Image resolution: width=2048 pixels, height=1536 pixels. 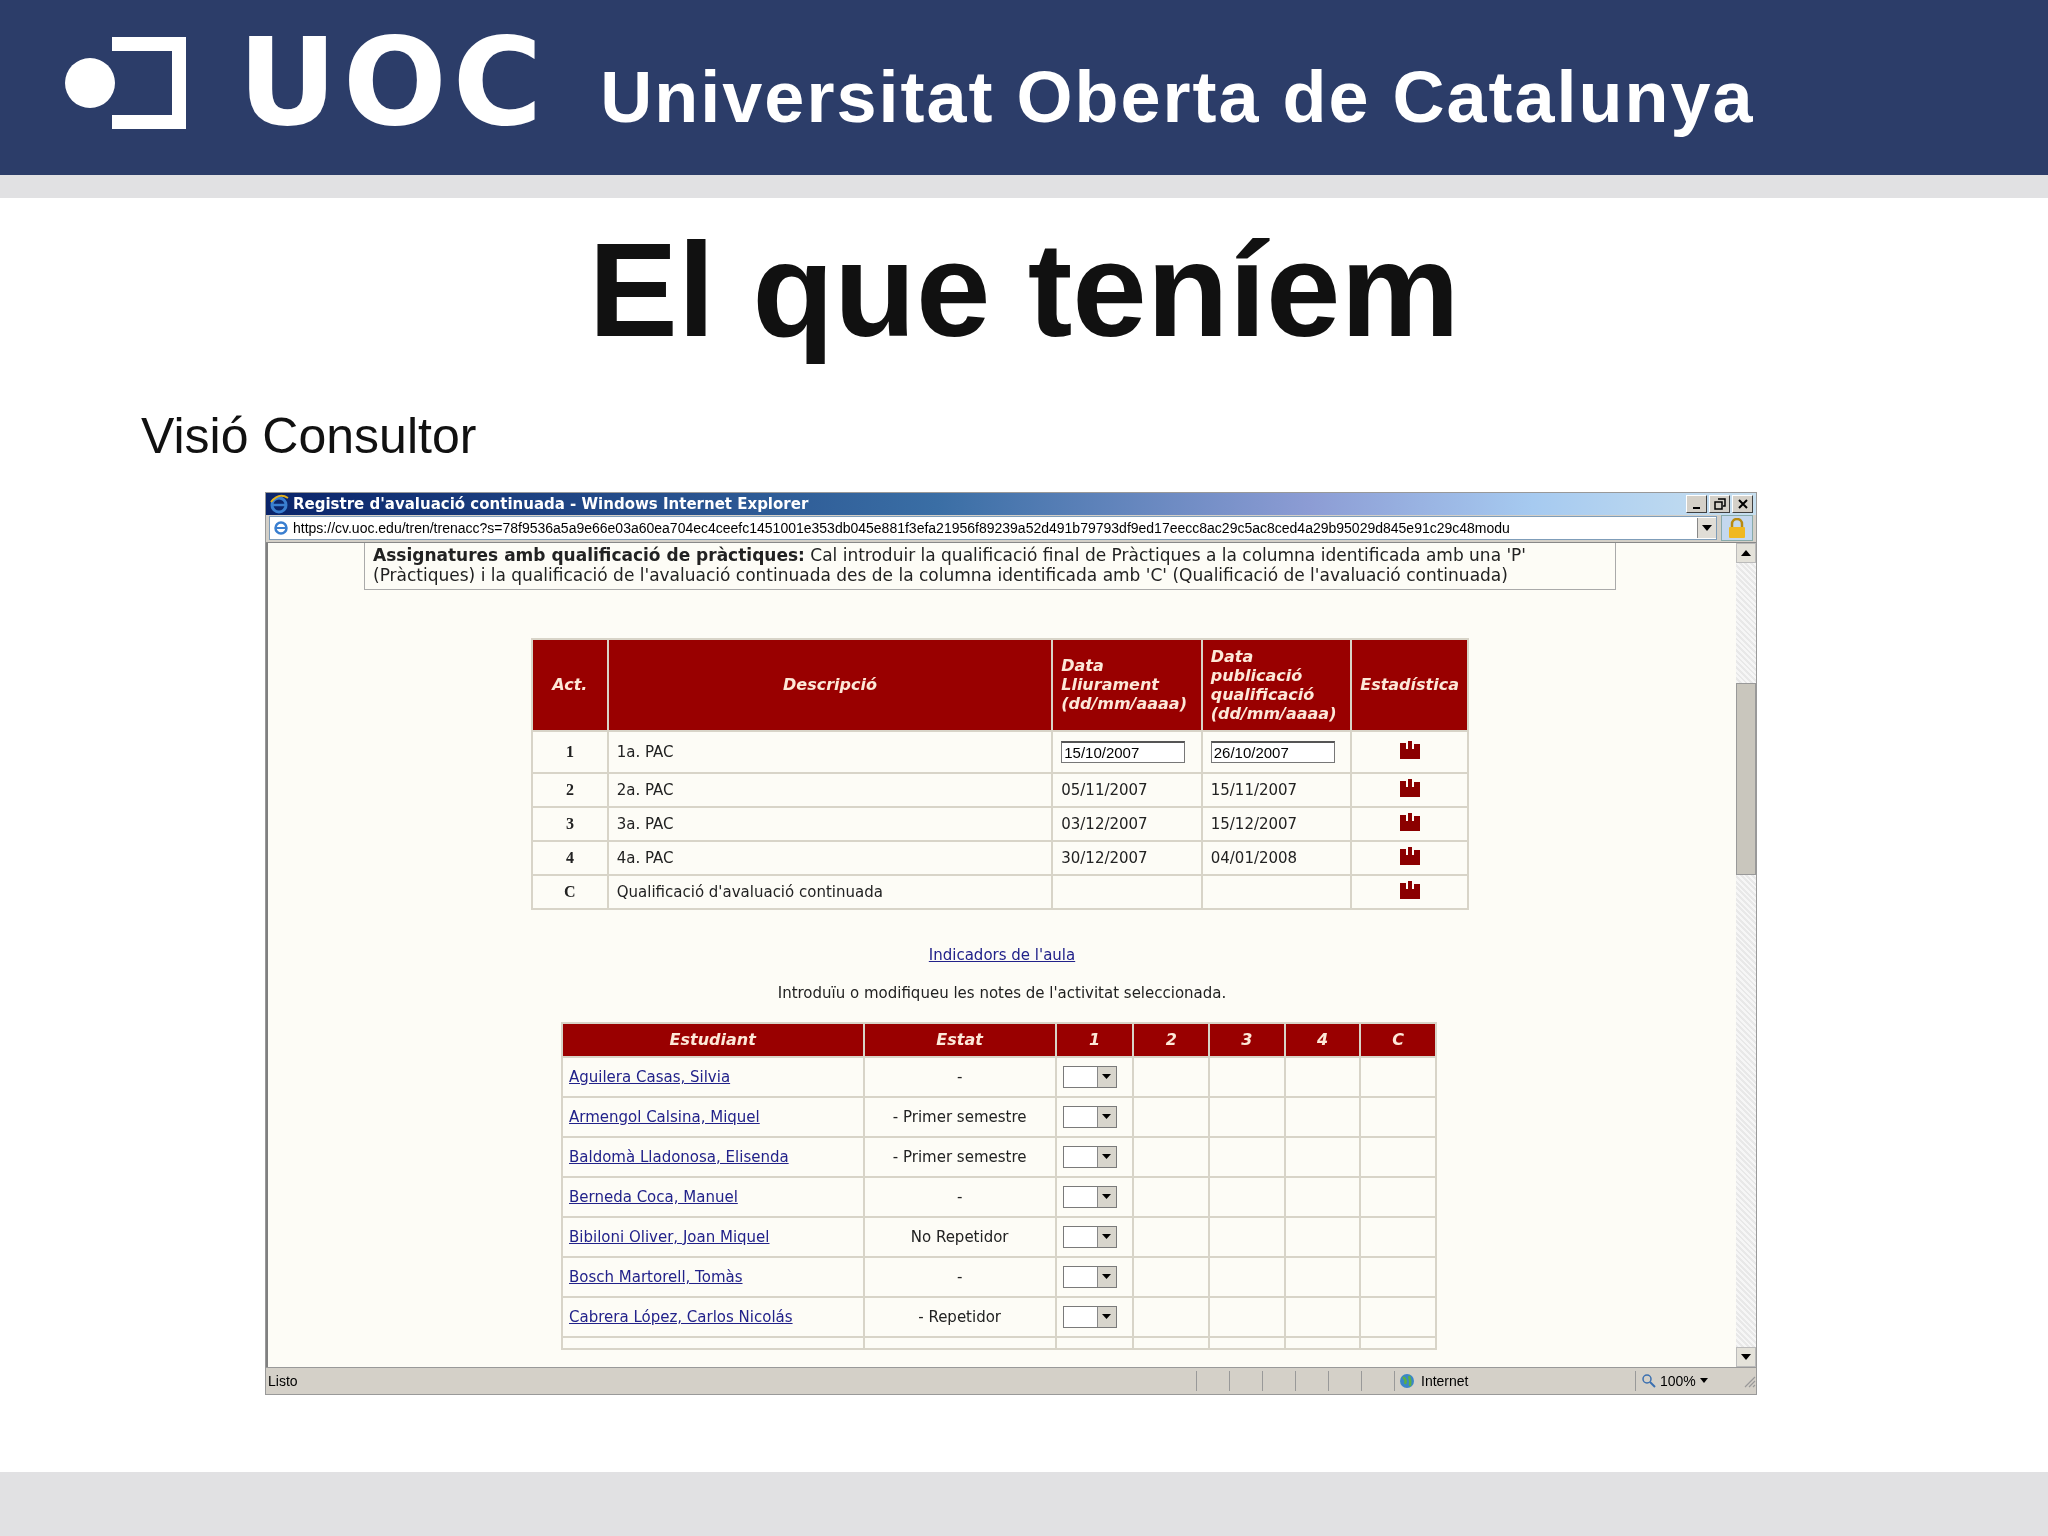 I want to click on minimize-button, so click(x=1696, y=503).